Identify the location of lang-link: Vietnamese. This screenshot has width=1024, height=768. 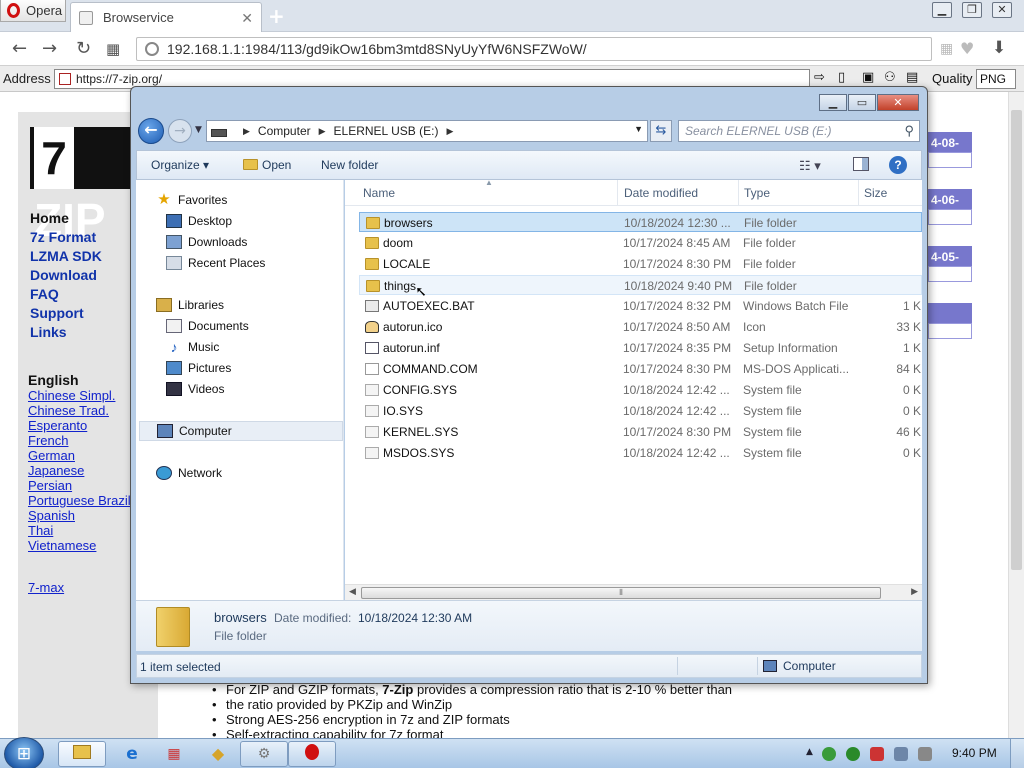
(79, 545).